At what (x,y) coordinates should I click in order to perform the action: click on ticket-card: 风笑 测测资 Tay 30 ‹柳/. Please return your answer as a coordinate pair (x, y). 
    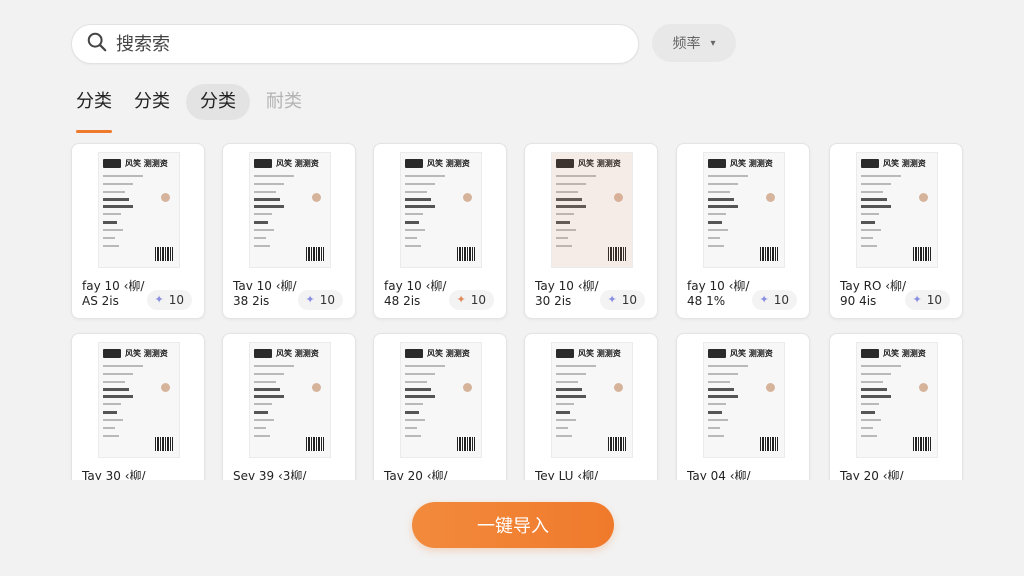
    Looking at the image, I should click on (138, 406).